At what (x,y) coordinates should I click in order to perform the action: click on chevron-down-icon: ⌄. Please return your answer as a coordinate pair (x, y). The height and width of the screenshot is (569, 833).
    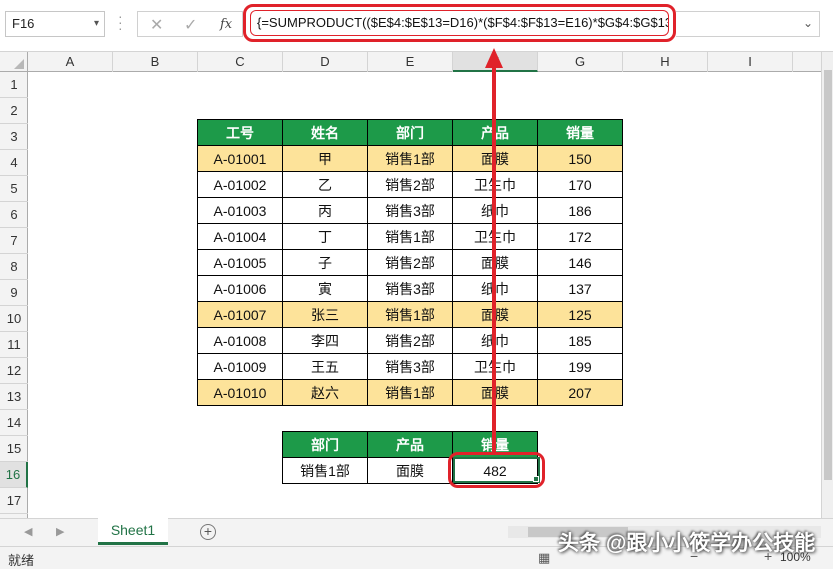
    Looking at the image, I should click on (808, 23).